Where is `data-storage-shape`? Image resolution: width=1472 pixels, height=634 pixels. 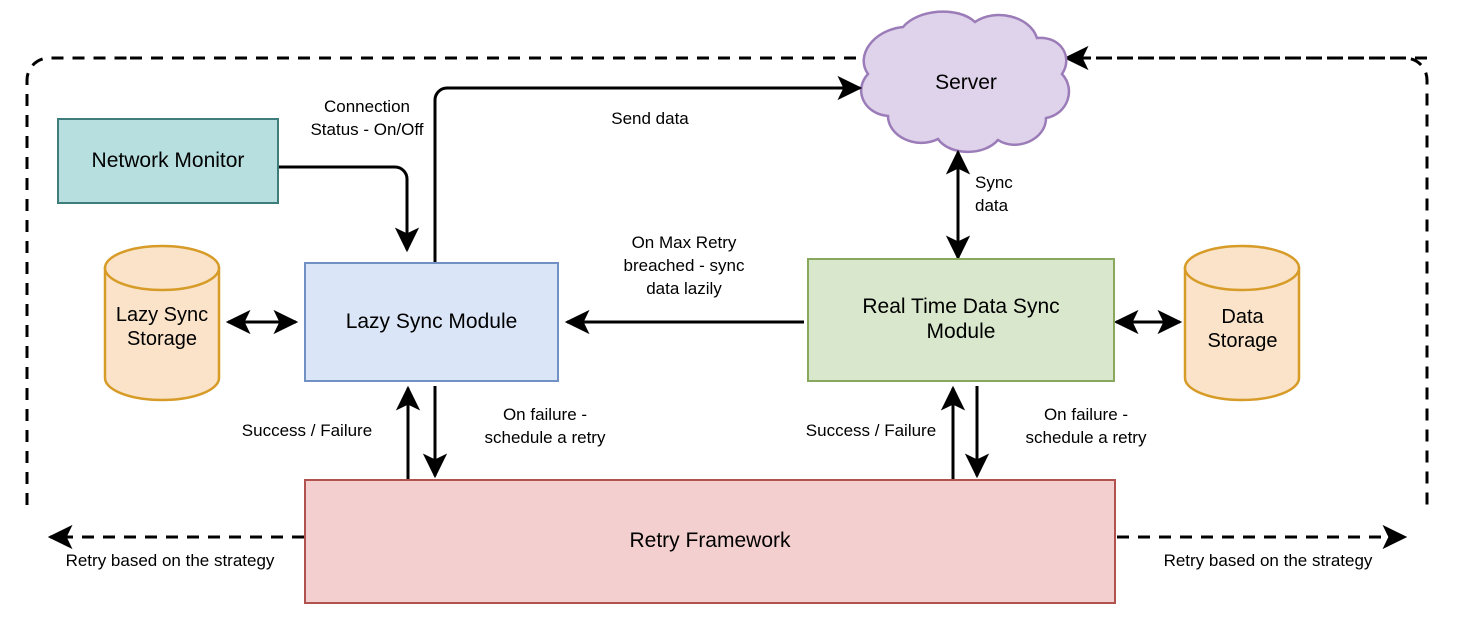 data-storage-shape is located at coordinates (1242, 323).